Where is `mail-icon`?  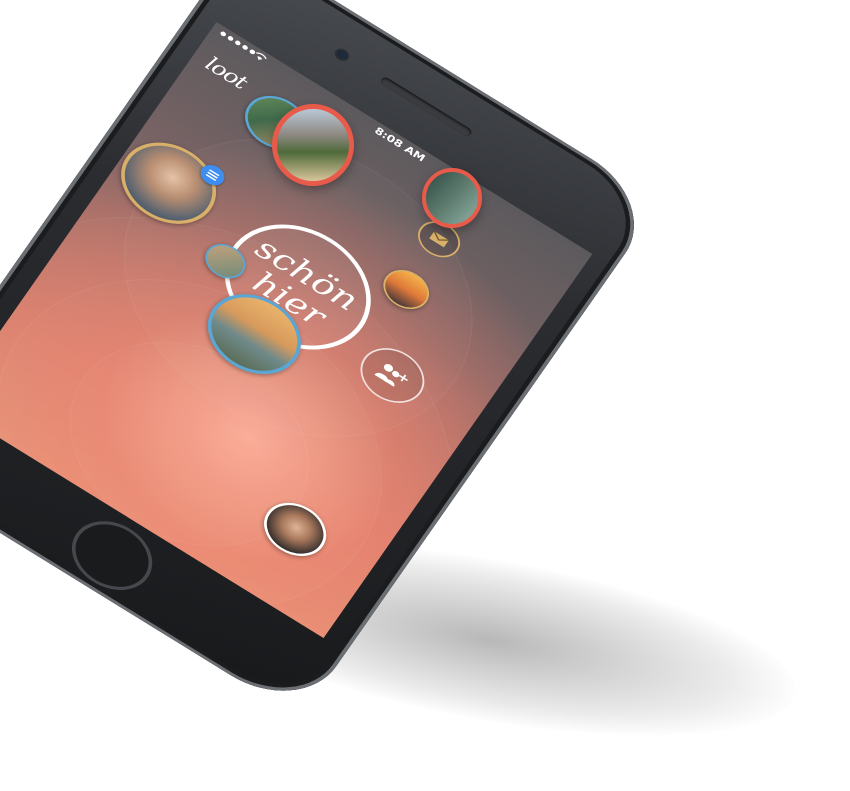
mail-icon is located at coordinates (439, 239).